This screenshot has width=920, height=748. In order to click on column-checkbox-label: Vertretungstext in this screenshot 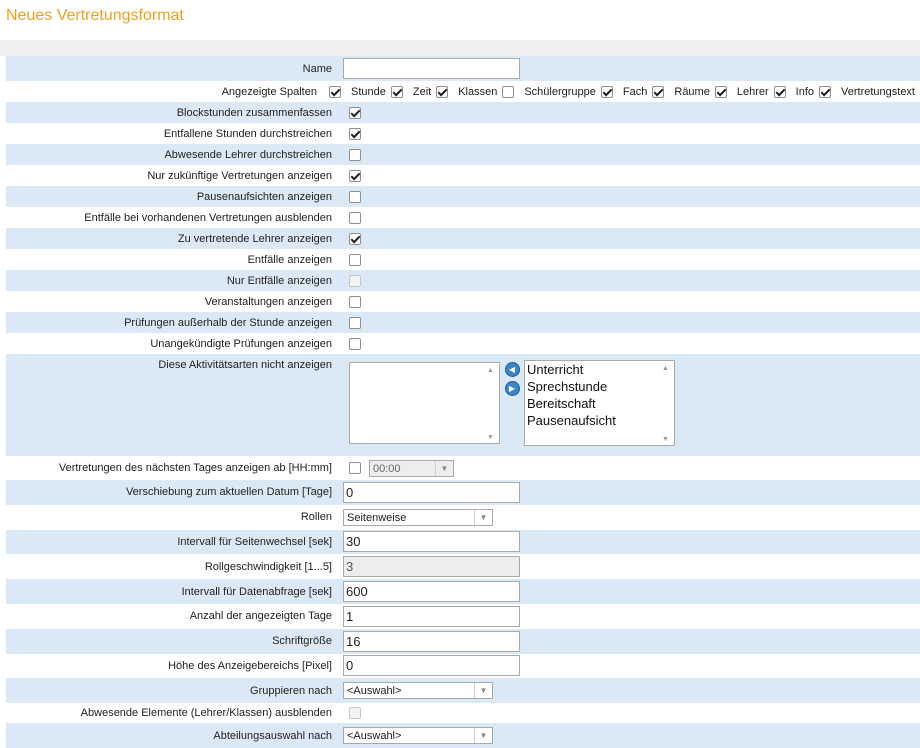, I will do `click(878, 91)`.